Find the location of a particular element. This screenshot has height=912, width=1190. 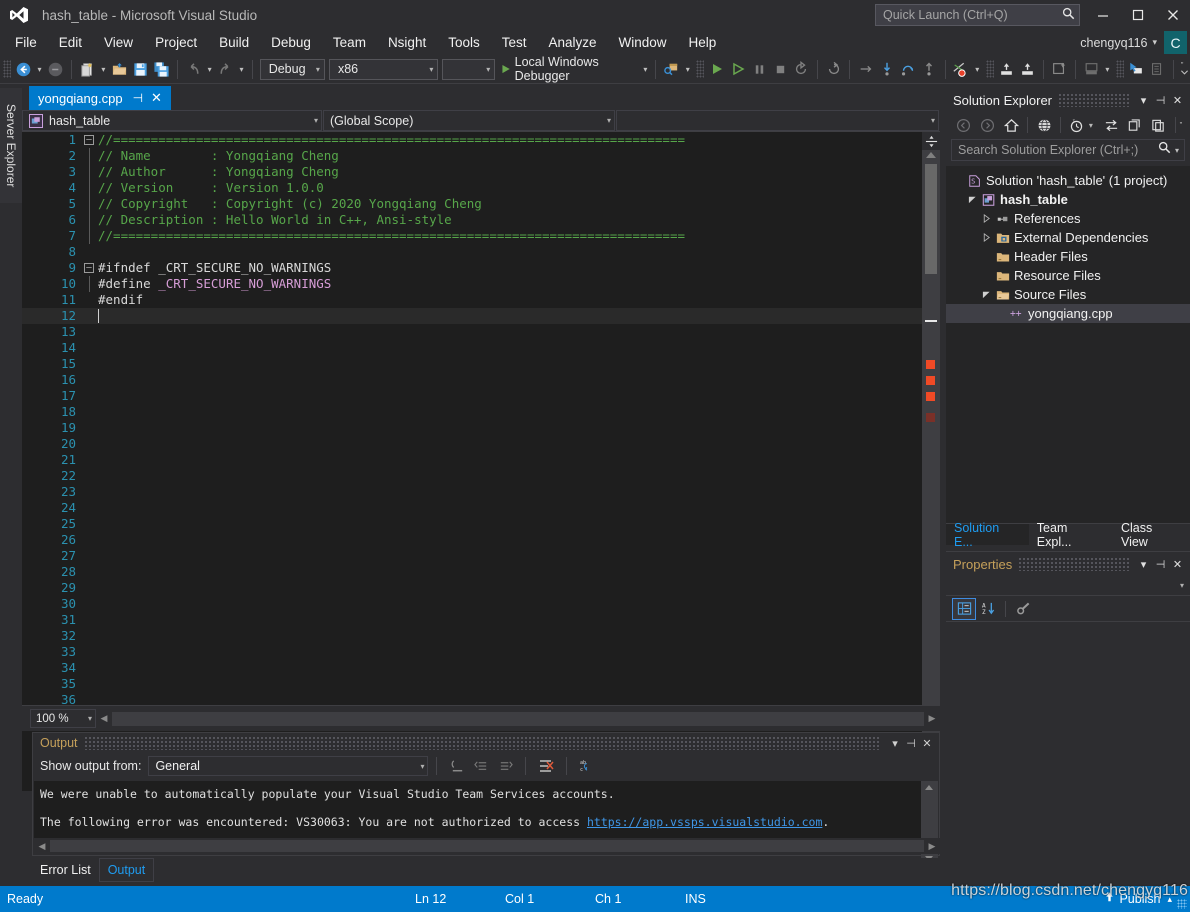

scrollbar-thumb is located at coordinates (931, 219).